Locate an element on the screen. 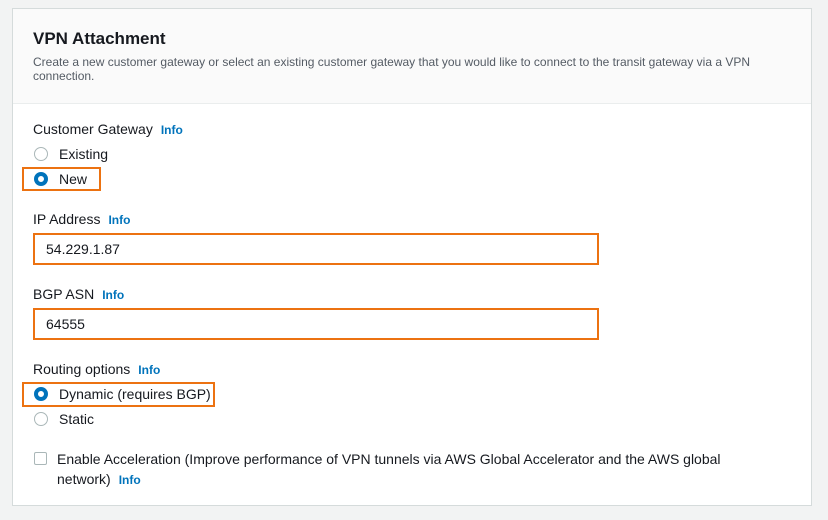 Image resolution: width=828 pixels, height=520 pixels. radio-static-label: Static is located at coordinates (77, 419).